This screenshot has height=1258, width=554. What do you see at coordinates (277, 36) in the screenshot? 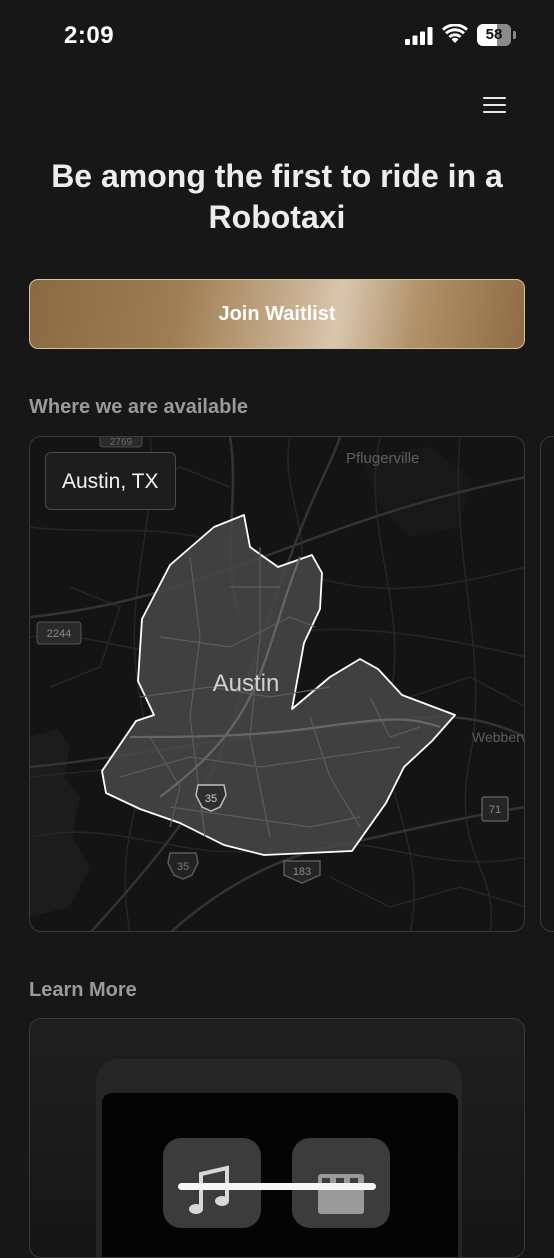
I see `status-bar: 2:09 58` at bounding box center [277, 36].